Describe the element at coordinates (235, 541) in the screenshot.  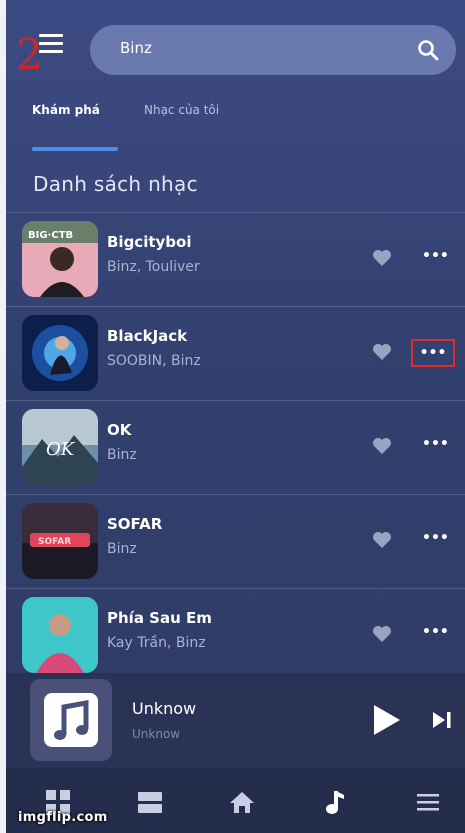
I see `song-item-sofar: SOFAR SOFAR Binz •••` at that location.